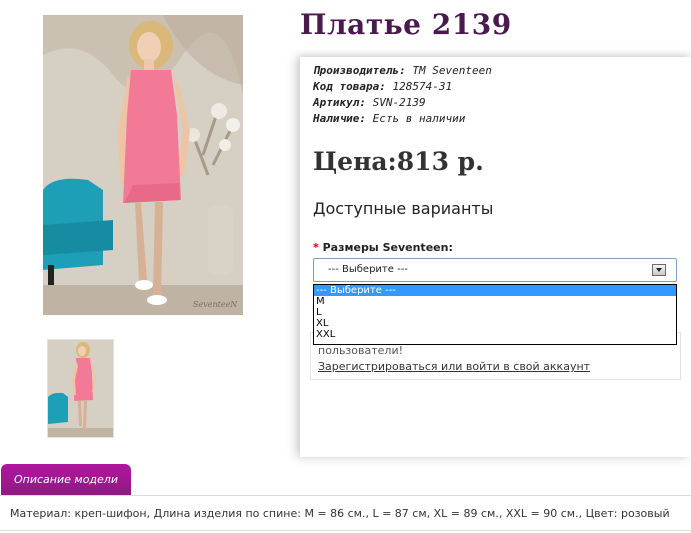  I want to click on manufacturer-label: Производитель:, so click(359, 70).